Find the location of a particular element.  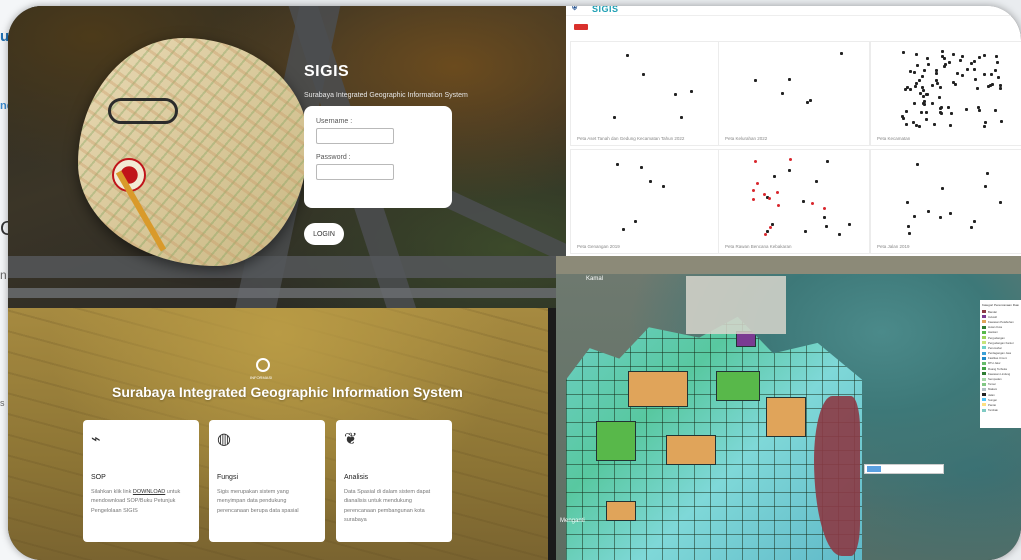

map-thumbnail-tile: Peta Rawan Bencana Kebakaran is located at coordinates (794, 201).